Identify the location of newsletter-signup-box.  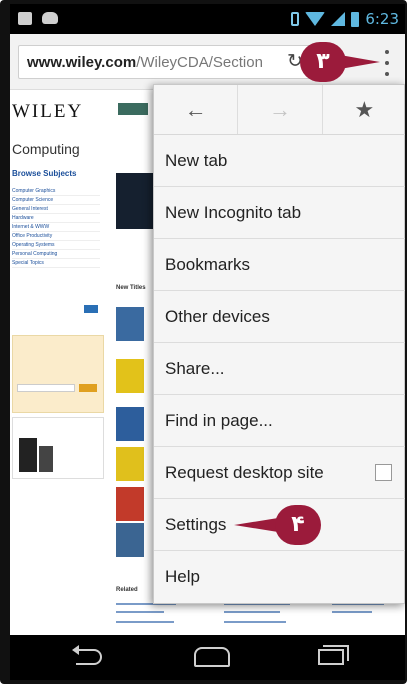
(58, 374).